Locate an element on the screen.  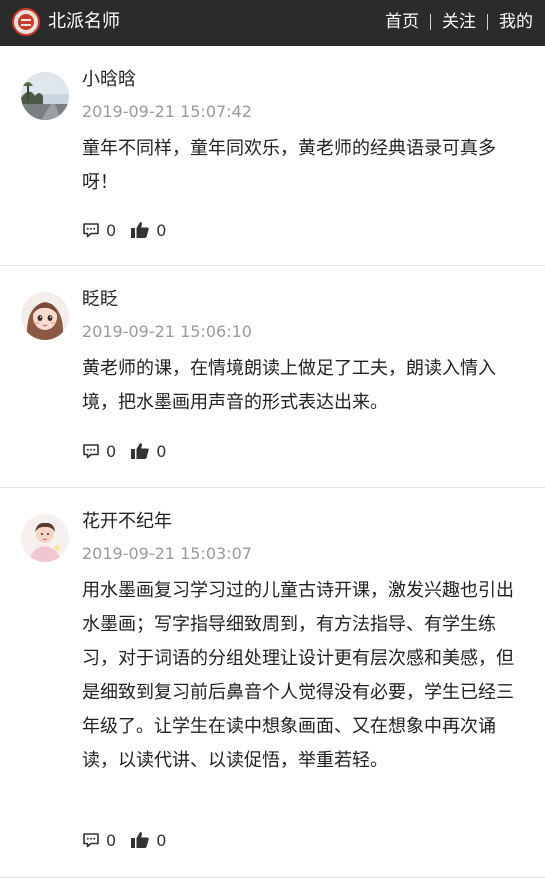
nav-mine-link: 我的 is located at coordinates (516, 22).